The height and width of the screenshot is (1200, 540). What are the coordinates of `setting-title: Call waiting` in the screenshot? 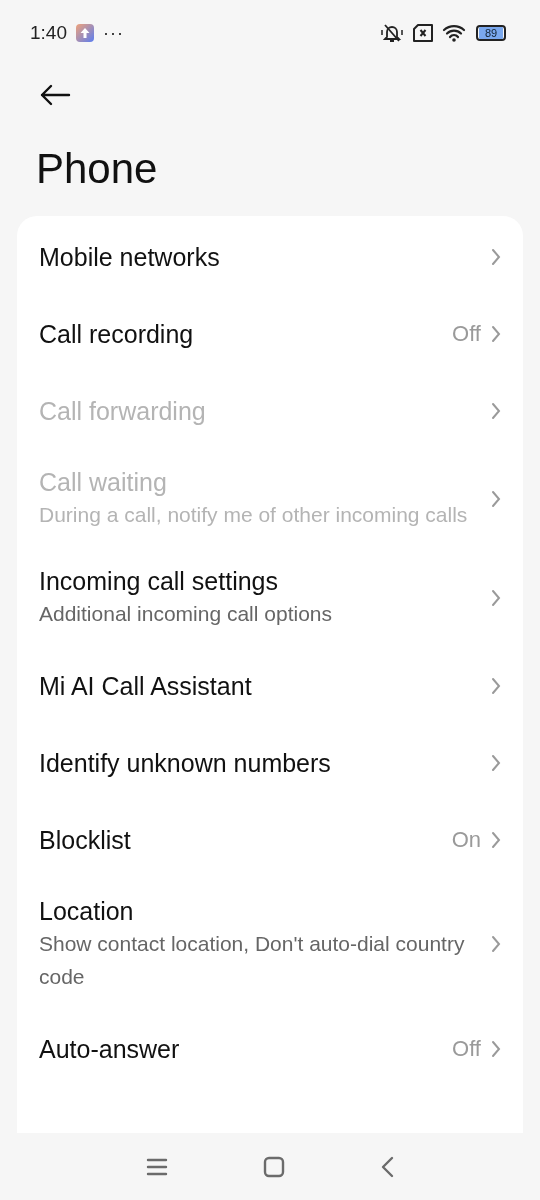 It's located at (103, 482).